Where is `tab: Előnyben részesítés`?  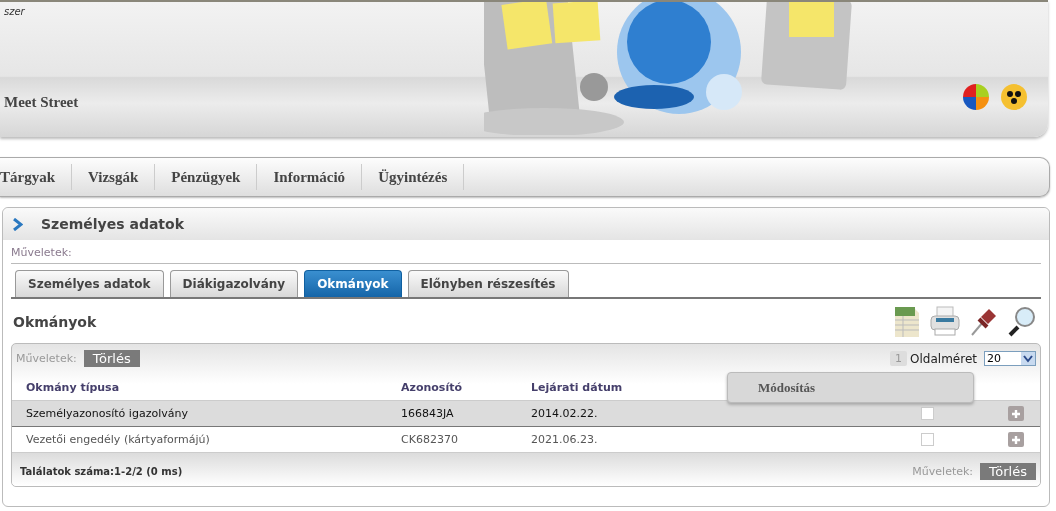 tab: Előnyben részesítés is located at coordinates (488, 283).